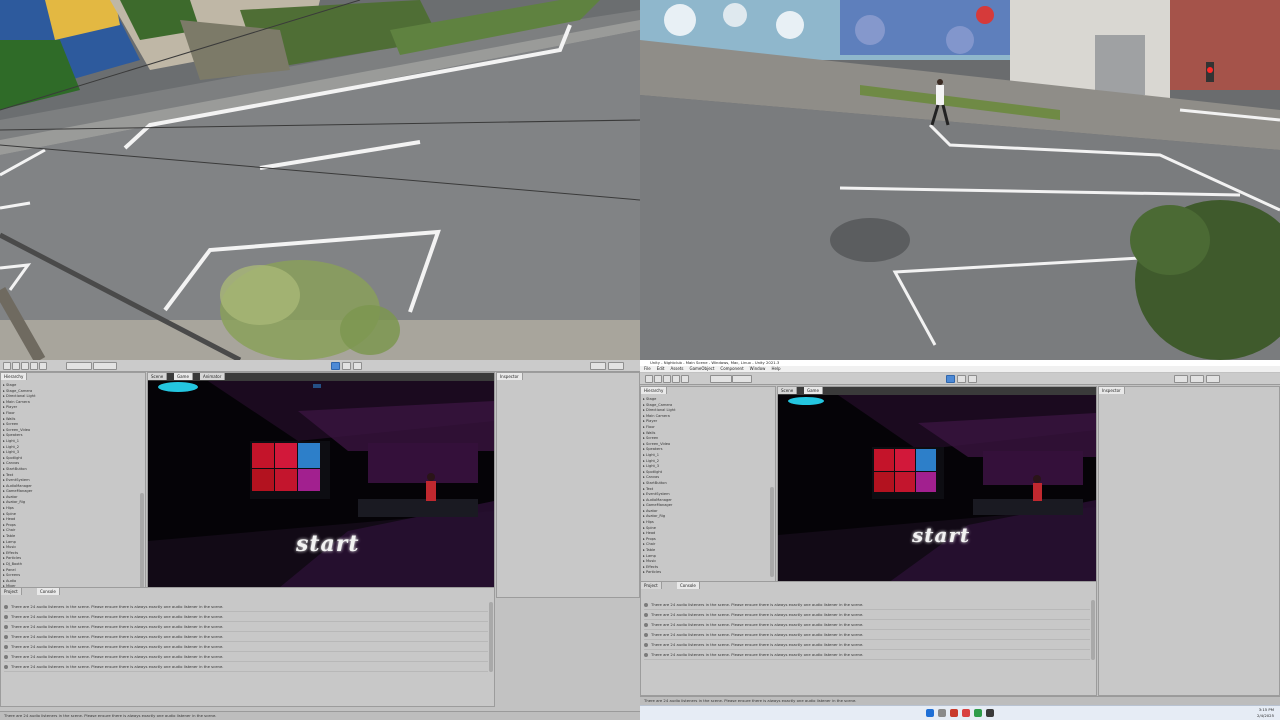 The width and height of the screenshot is (1280, 720). I want to click on start-menu-icon, so click(930, 713).